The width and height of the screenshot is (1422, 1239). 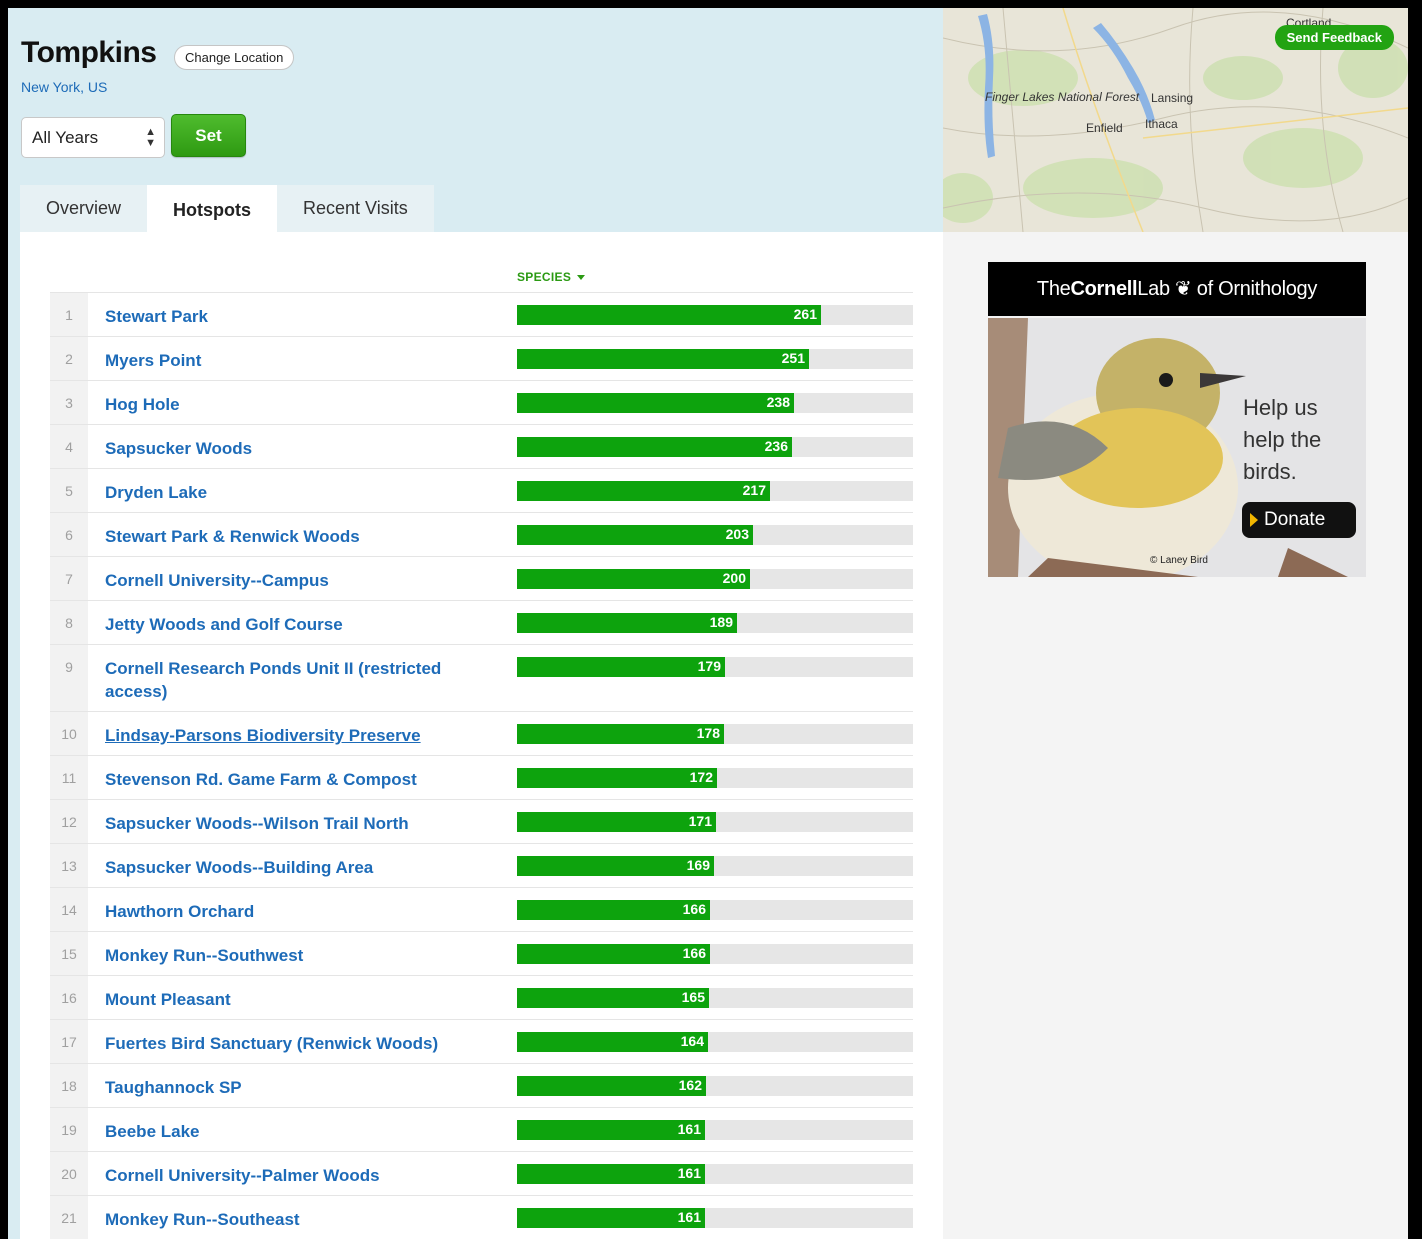 I want to click on table-row: 12 Sapsucker Woods--Wilson Trail North 171, so click(x=481, y=821).